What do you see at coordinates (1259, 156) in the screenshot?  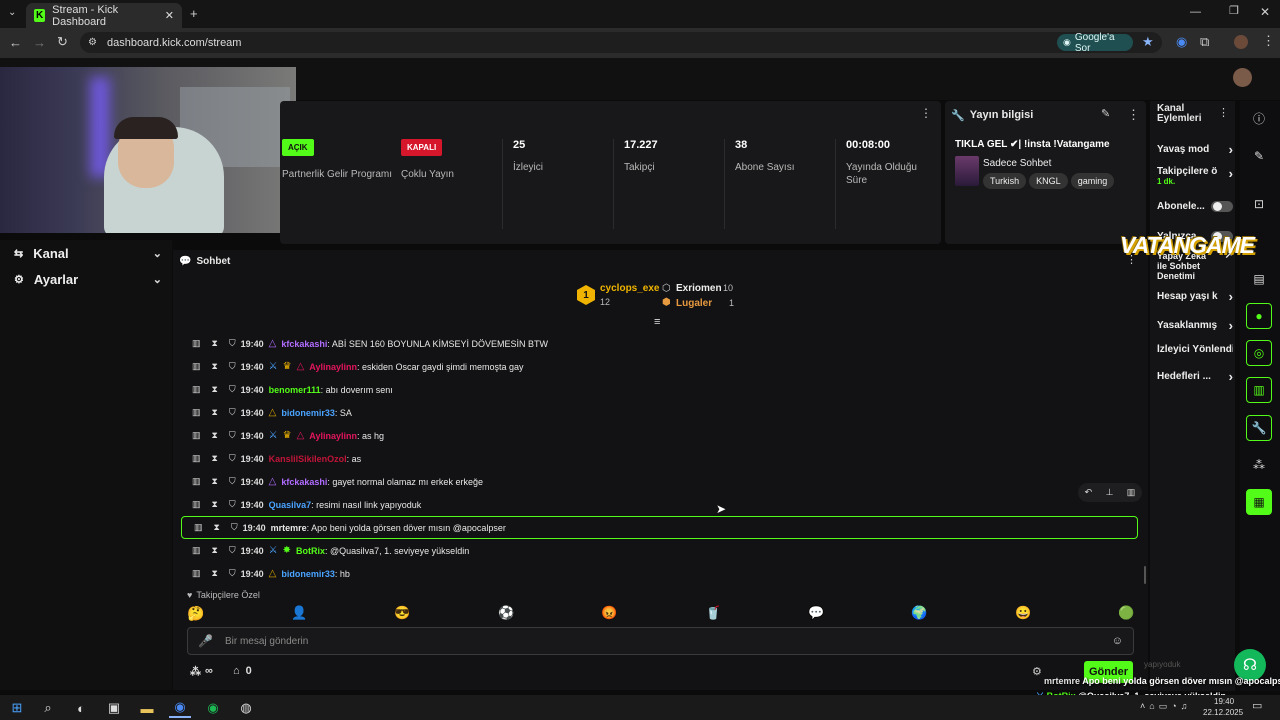 I see `pencil-icon: ✎` at bounding box center [1259, 156].